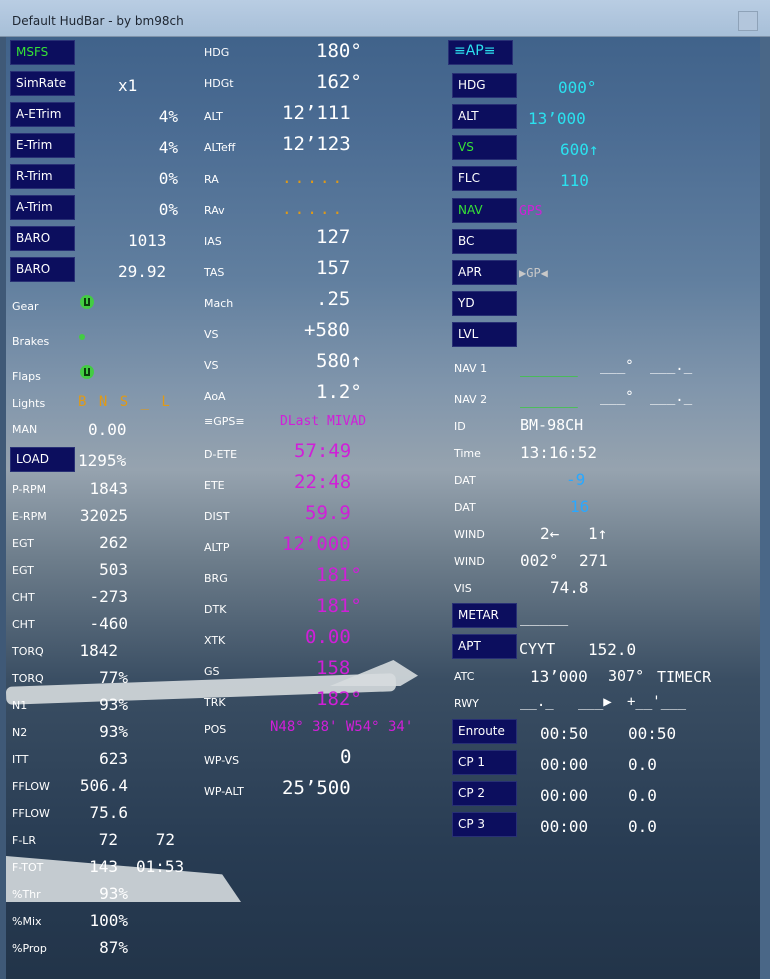 The width and height of the screenshot is (770, 979). What do you see at coordinates (108, 623) in the screenshot?
I see `cht2-value: -460` at bounding box center [108, 623].